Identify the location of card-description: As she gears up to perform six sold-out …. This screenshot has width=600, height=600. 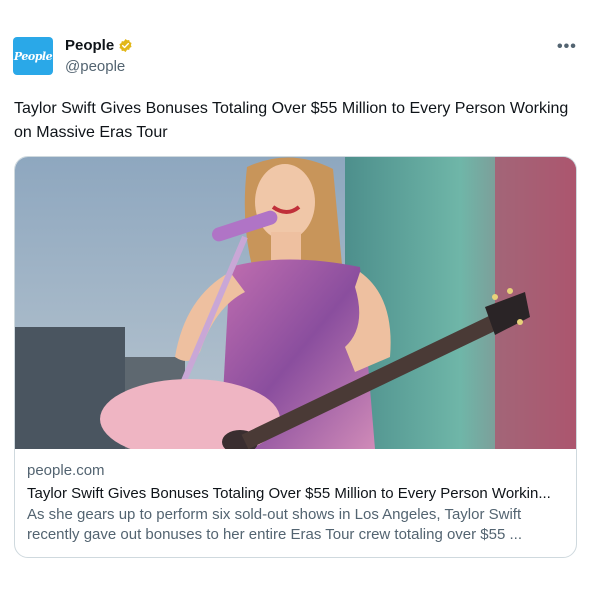
(274, 524).